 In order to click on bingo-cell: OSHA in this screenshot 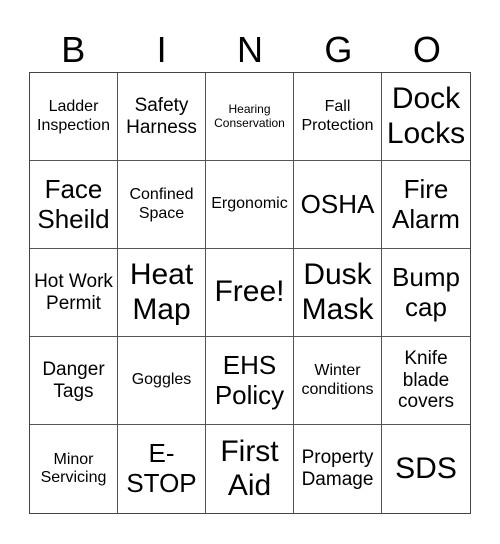, I will do `click(338, 205)`.